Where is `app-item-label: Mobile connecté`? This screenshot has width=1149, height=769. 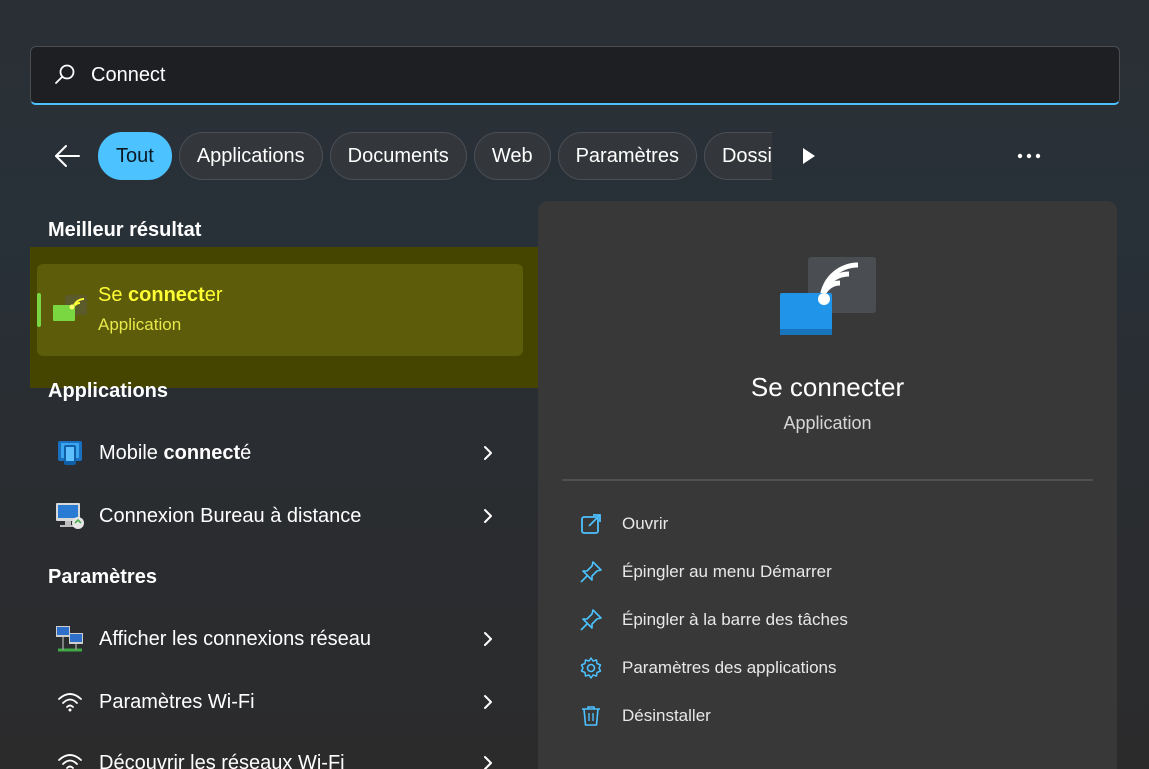
app-item-label: Mobile connecté is located at coordinates (175, 452).